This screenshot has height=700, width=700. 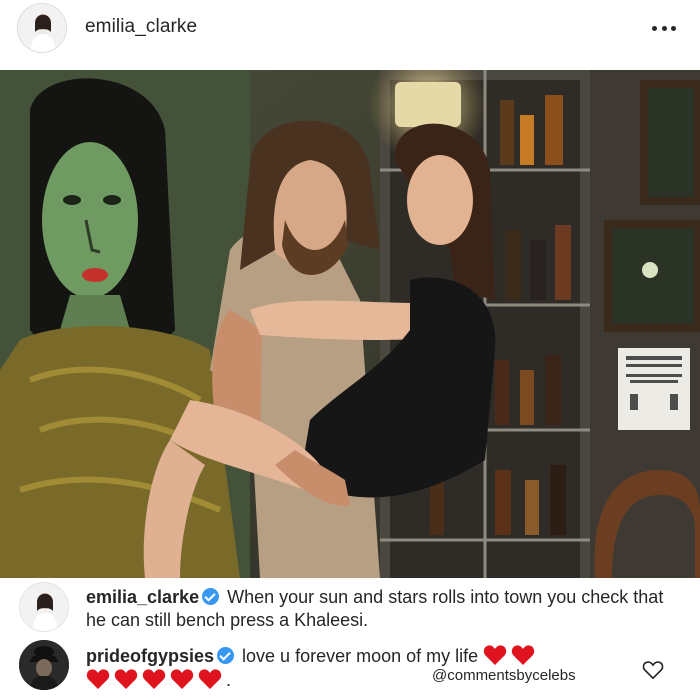 What do you see at coordinates (150, 656) in the screenshot?
I see `comment-username: prideofgypsies` at bounding box center [150, 656].